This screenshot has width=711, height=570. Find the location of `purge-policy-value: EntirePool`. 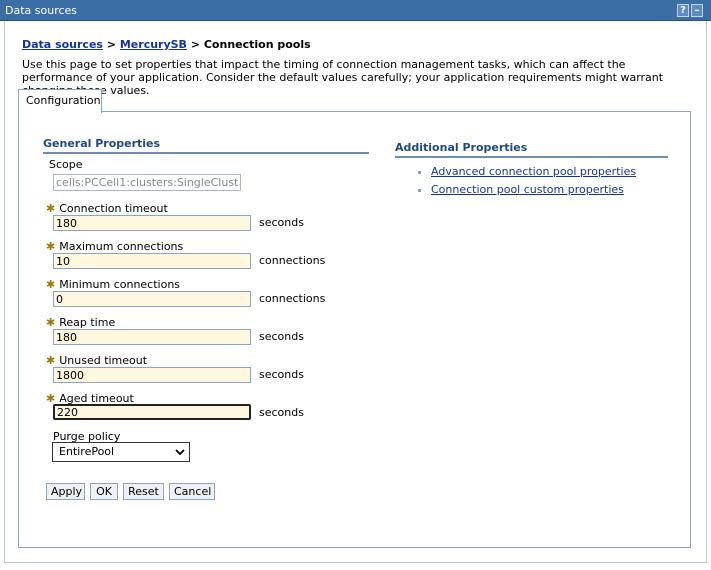

purge-policy-value: EntirePool is located at coordinates (87, 451).